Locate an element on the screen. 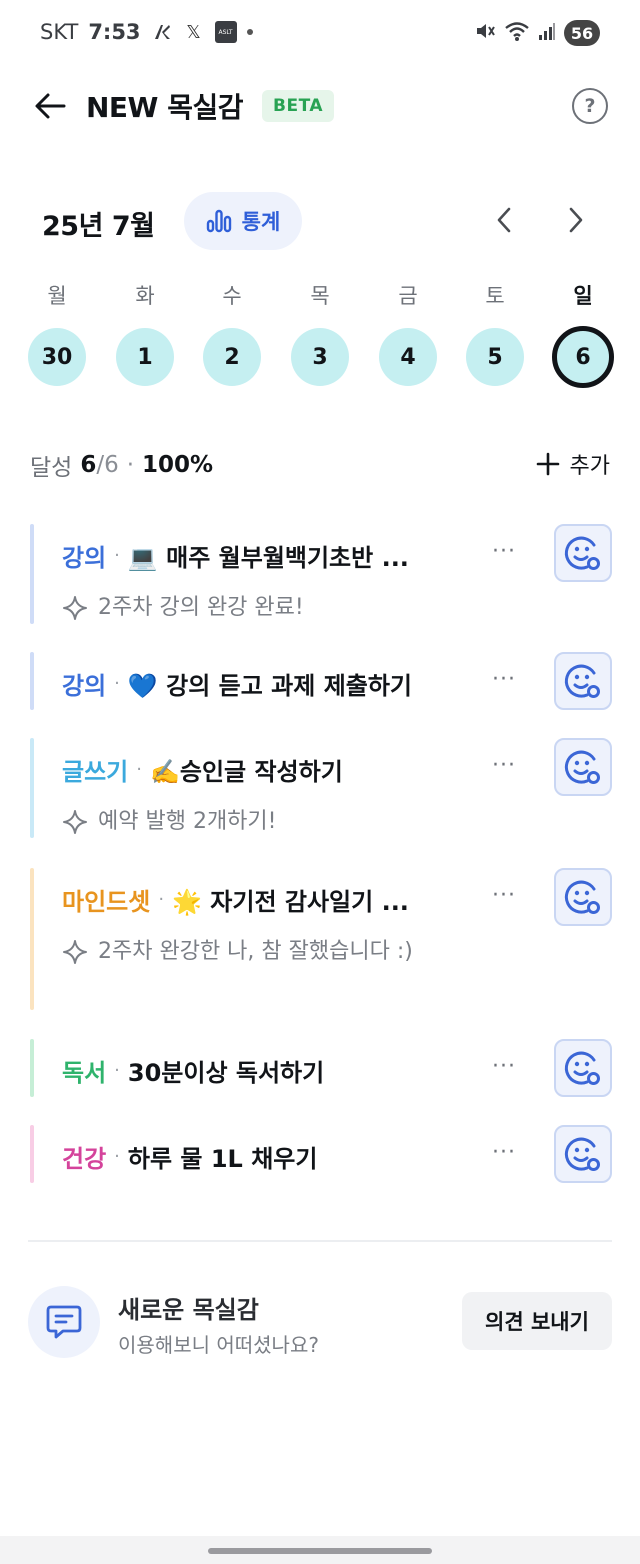 This screenshot has width=640, height=1564. chevron-left-icon is located at coordinates (504, 220).